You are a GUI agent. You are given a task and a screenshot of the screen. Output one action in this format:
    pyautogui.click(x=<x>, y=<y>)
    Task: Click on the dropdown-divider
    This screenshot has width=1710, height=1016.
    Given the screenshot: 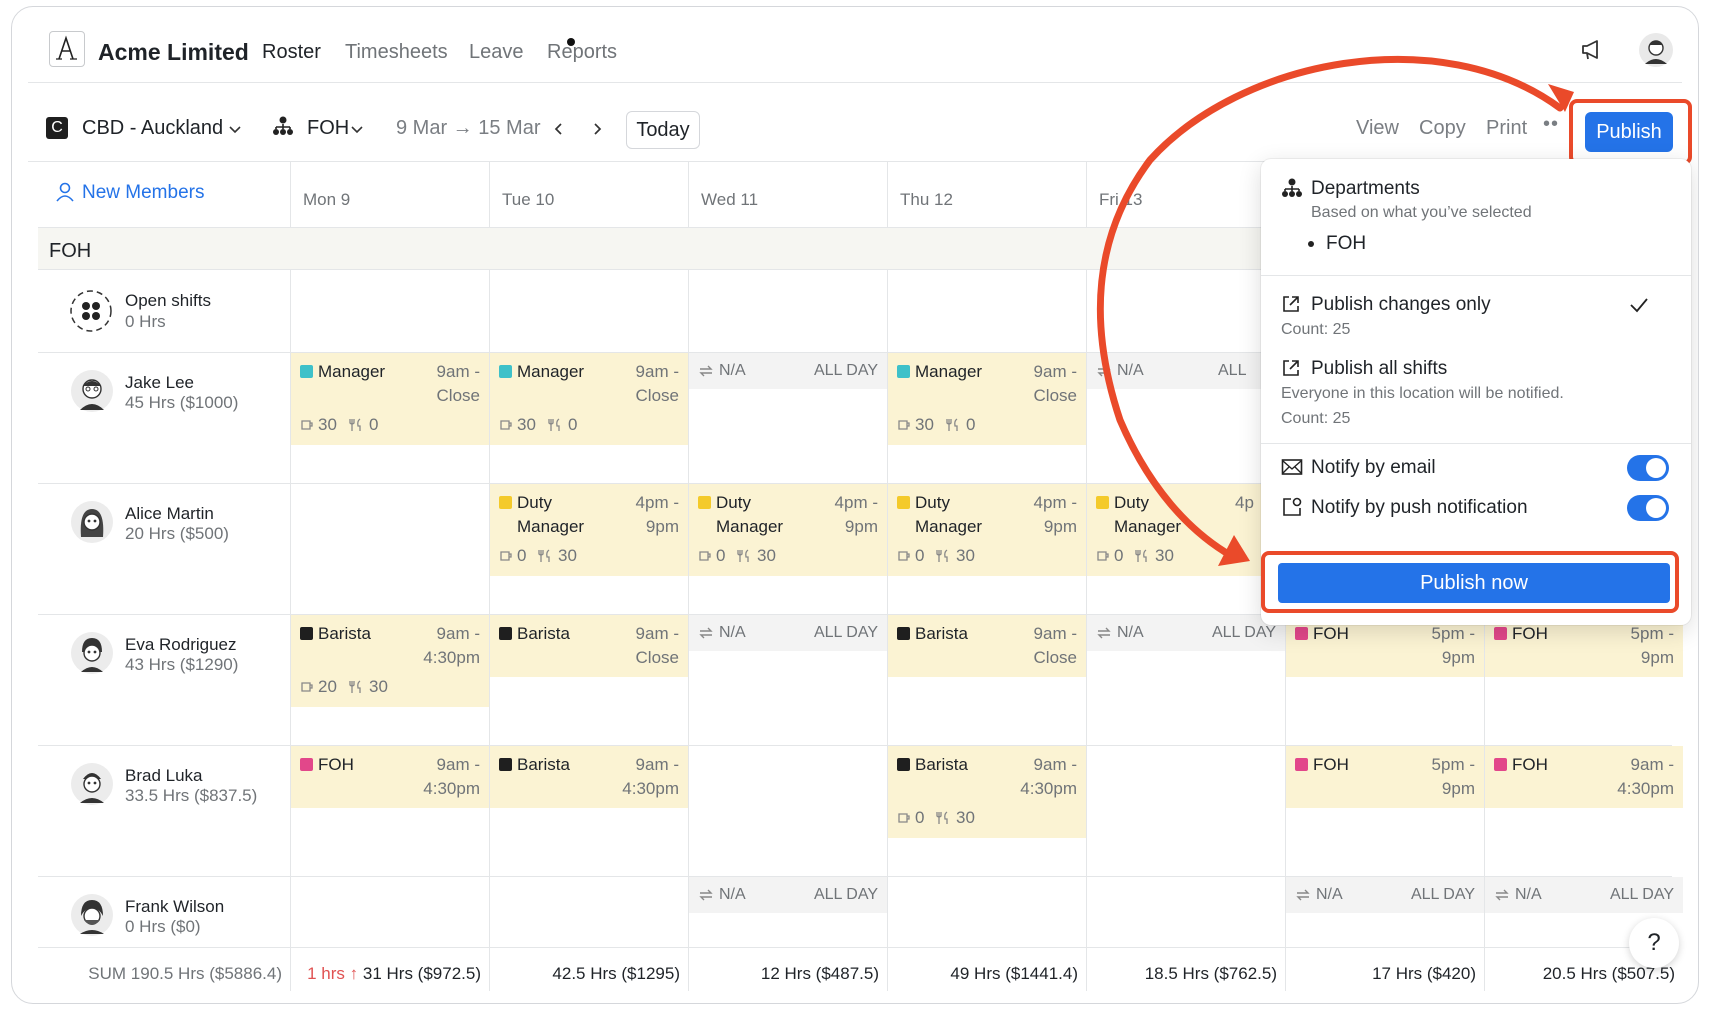 What is the action you would take?
    pyautogui.click(x=1476, y=443)
    